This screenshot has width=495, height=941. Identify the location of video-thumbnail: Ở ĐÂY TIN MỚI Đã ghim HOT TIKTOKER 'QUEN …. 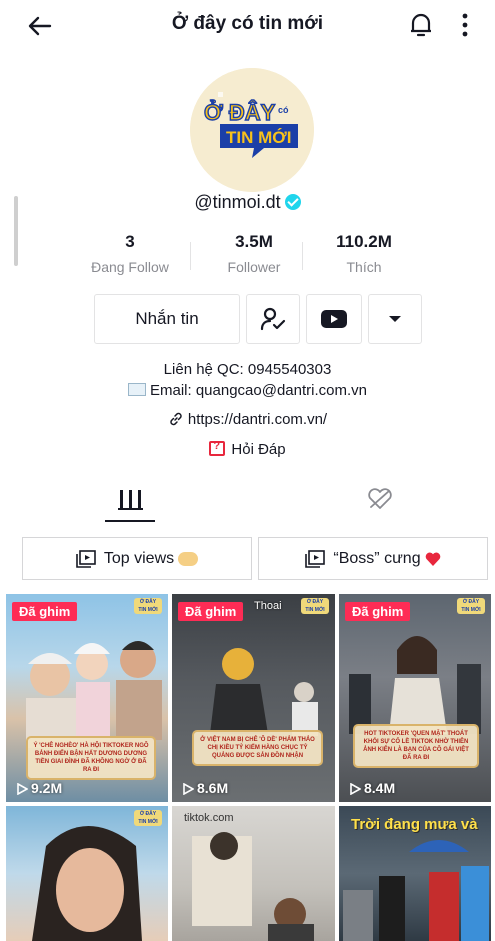
(415, 698).